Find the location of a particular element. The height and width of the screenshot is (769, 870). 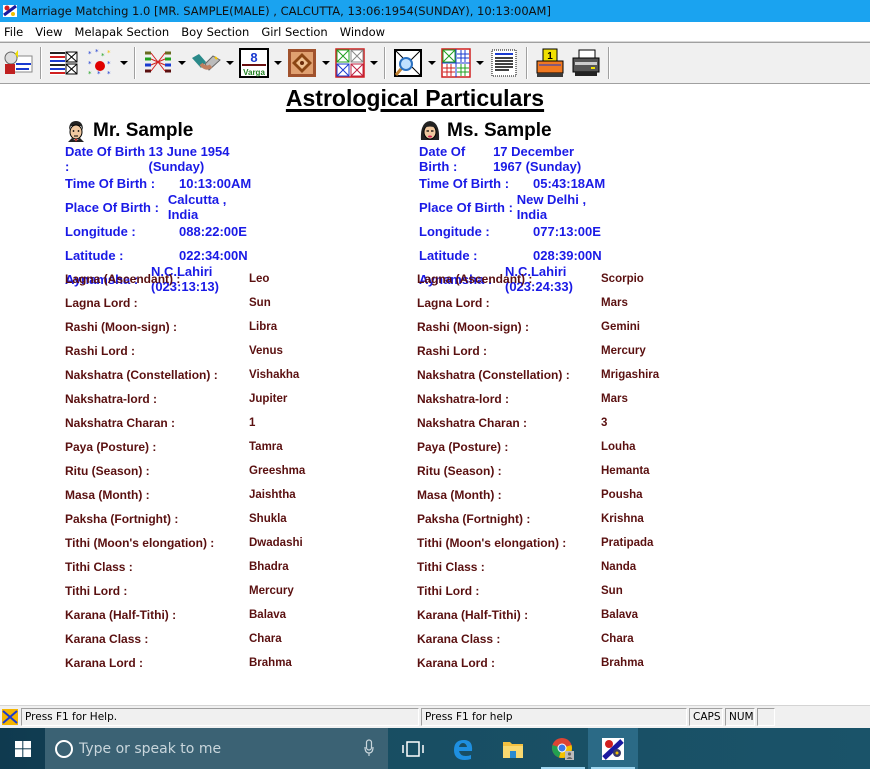

menu-melapak-section: Melapak Section is located at coordinates (122, 32).